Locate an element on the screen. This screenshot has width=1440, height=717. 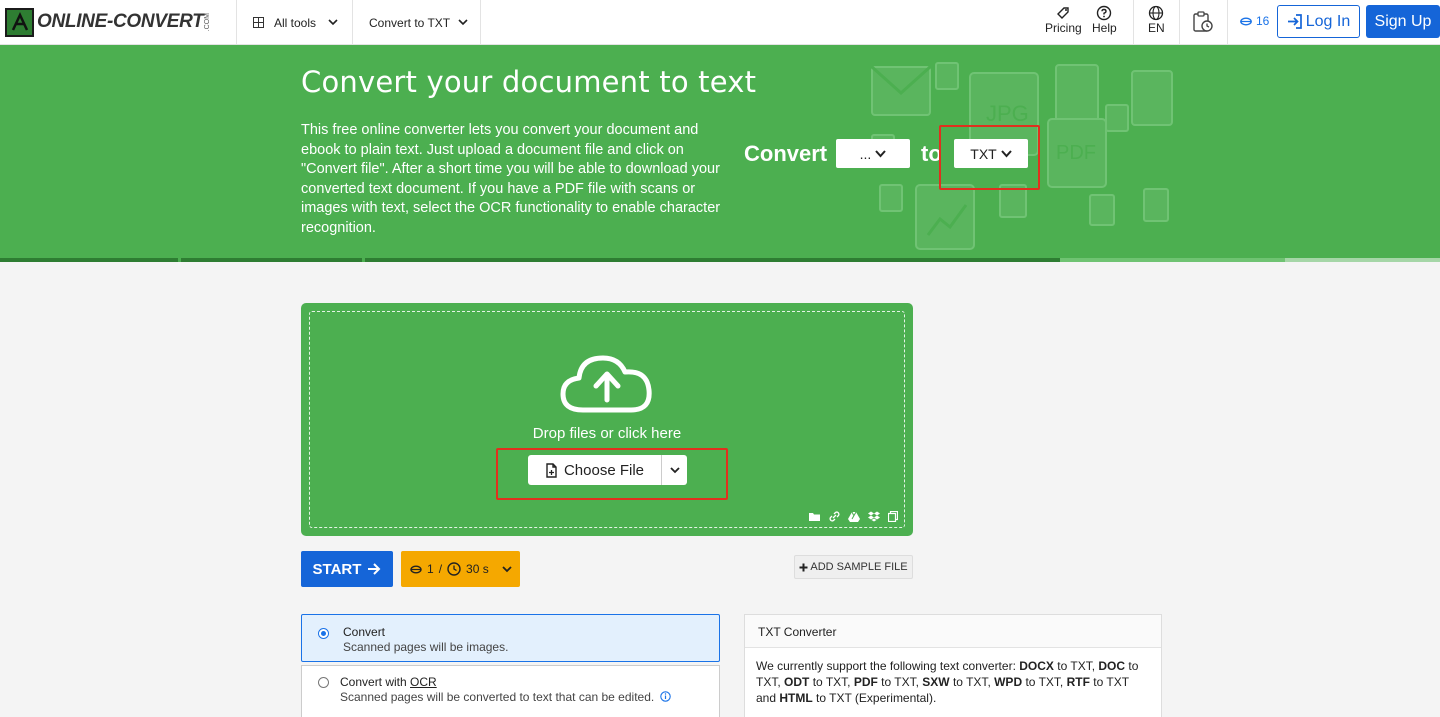
question-icon is located at coordinates (1104, 13).